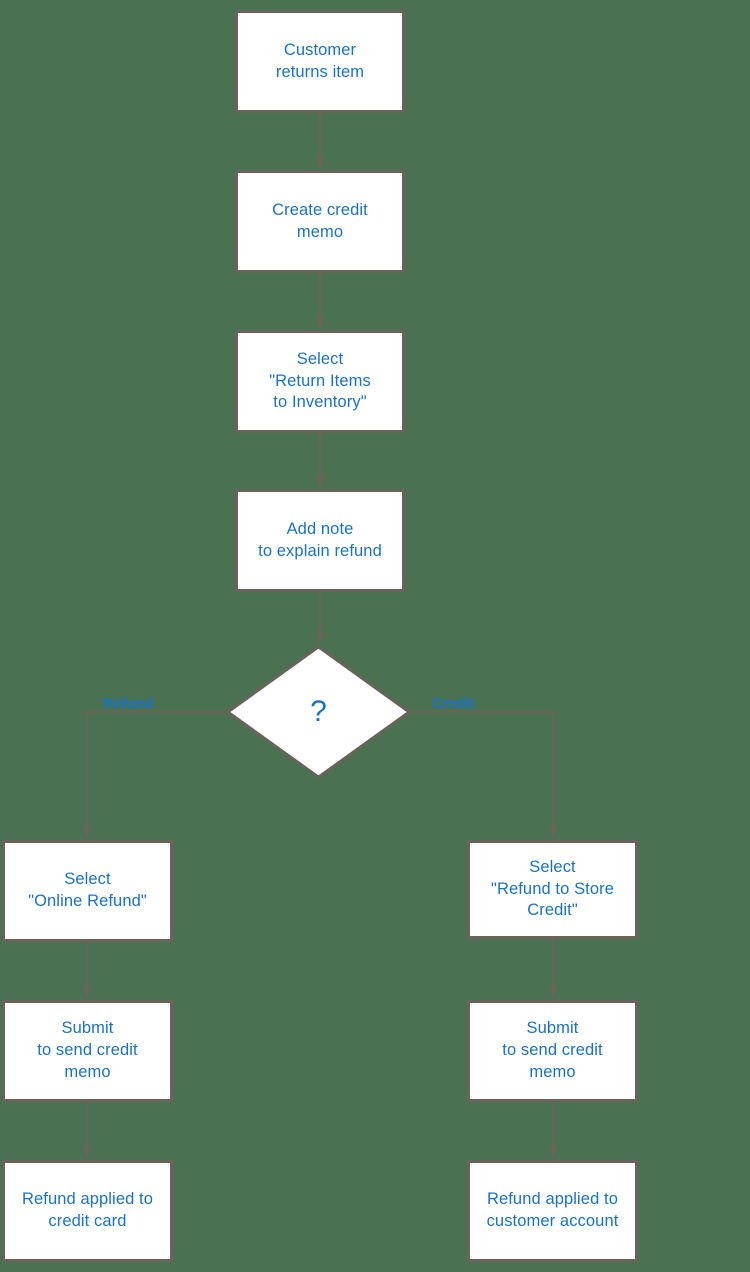 This screenshot has height=1272, width=750. I want to click on node-submit-to-send-credit-memo-left: Submit to send credit memo, so click(87, 1051).